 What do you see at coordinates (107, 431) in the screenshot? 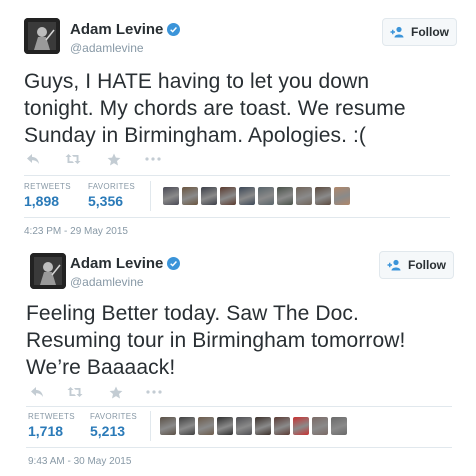
I see `favorites-count: 5,213` at bounding box center [107, 431].